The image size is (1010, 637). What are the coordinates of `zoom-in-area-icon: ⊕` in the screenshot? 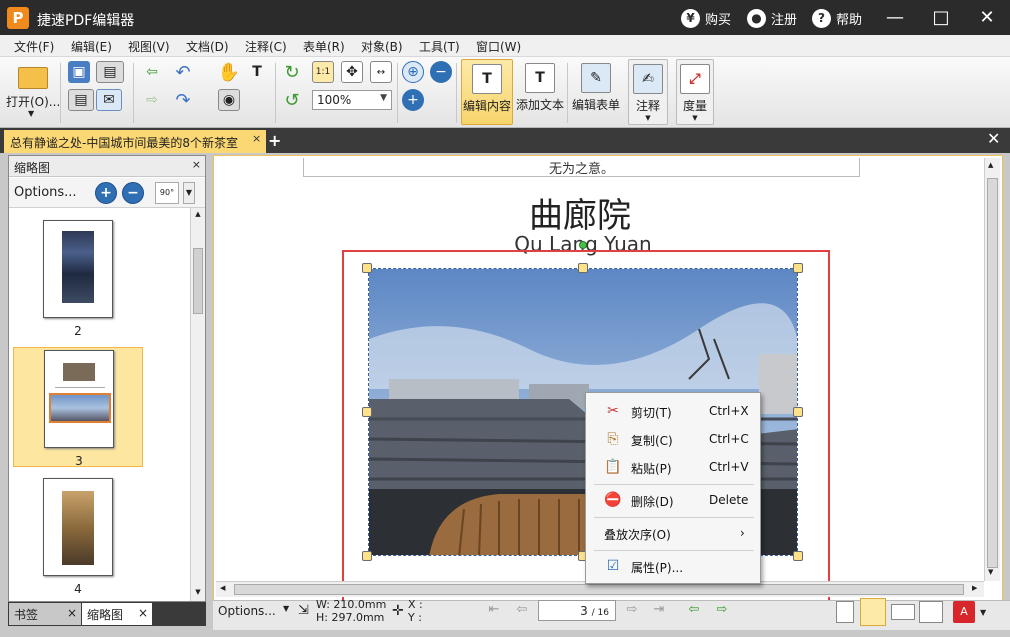 It's located at (413, 72).